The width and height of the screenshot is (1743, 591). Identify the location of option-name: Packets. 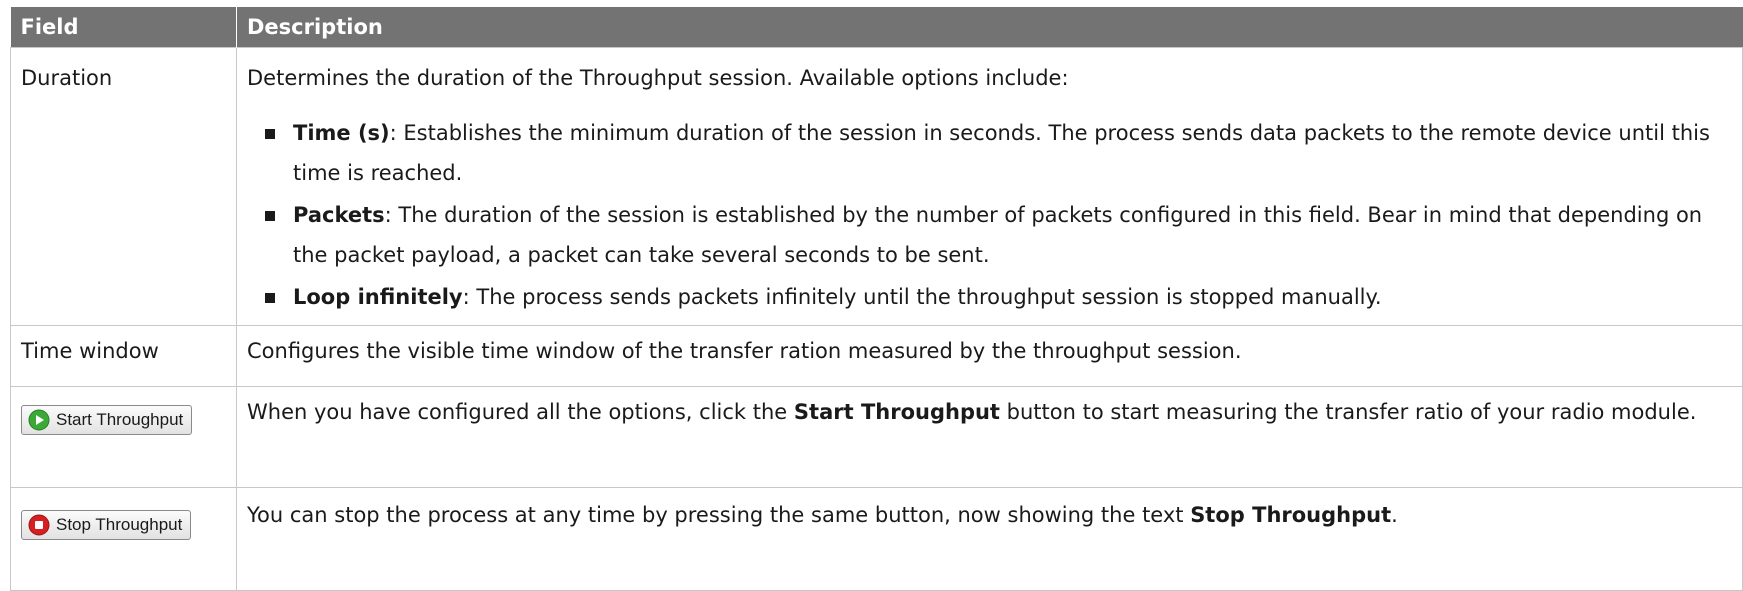
(339, 215).